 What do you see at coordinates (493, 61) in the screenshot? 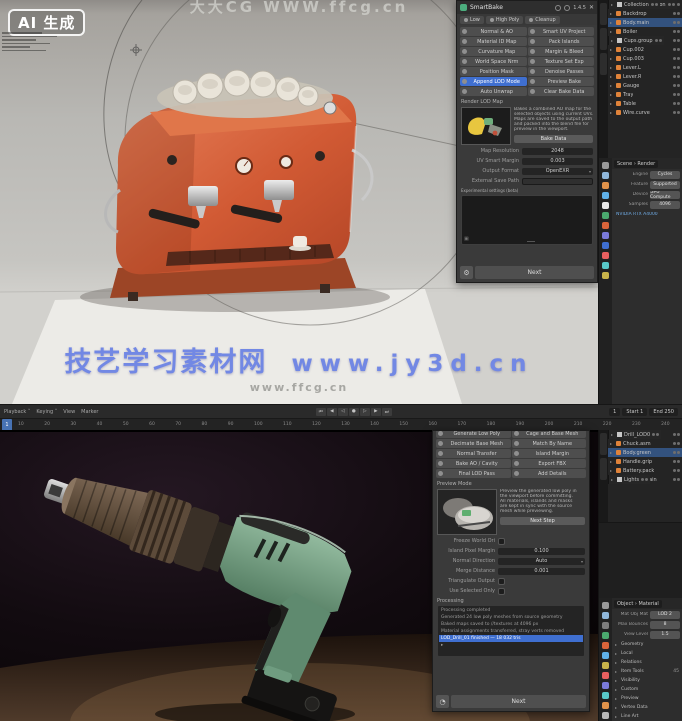
I see `action-button: World Space Nrm` at bounding box center [493, 61].